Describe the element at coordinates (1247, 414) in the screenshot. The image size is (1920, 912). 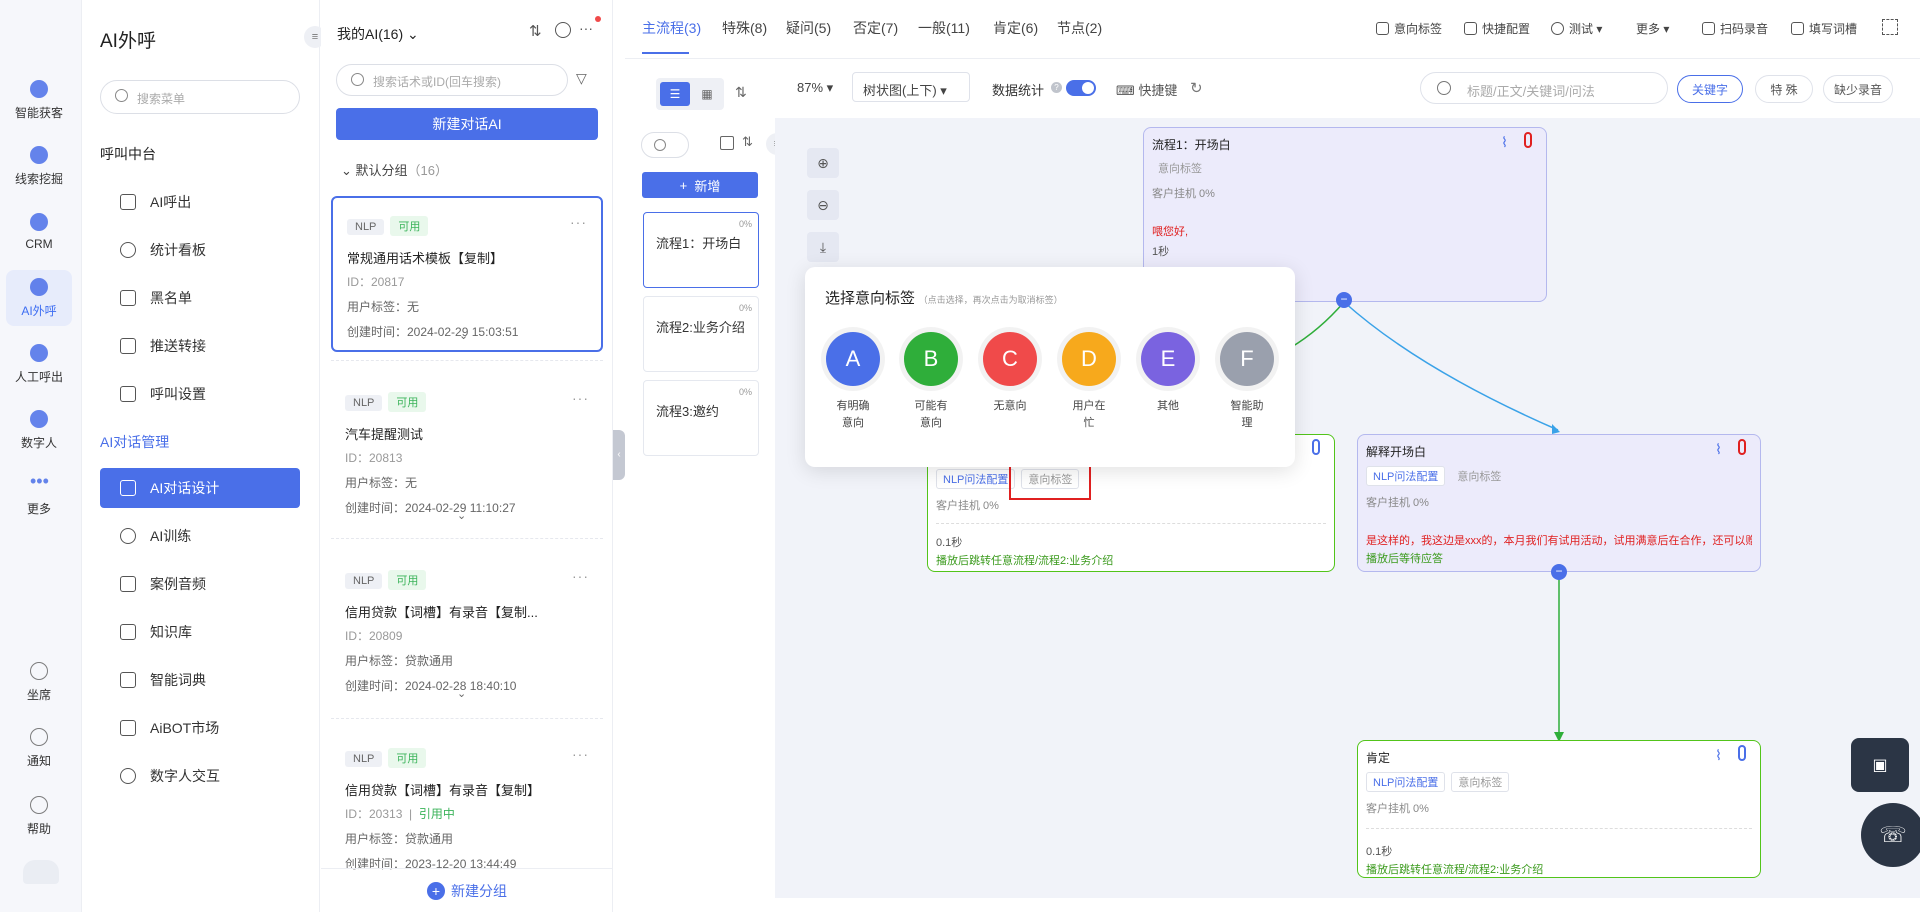
I see `intent-option-f-label: 智能助理` at that location.